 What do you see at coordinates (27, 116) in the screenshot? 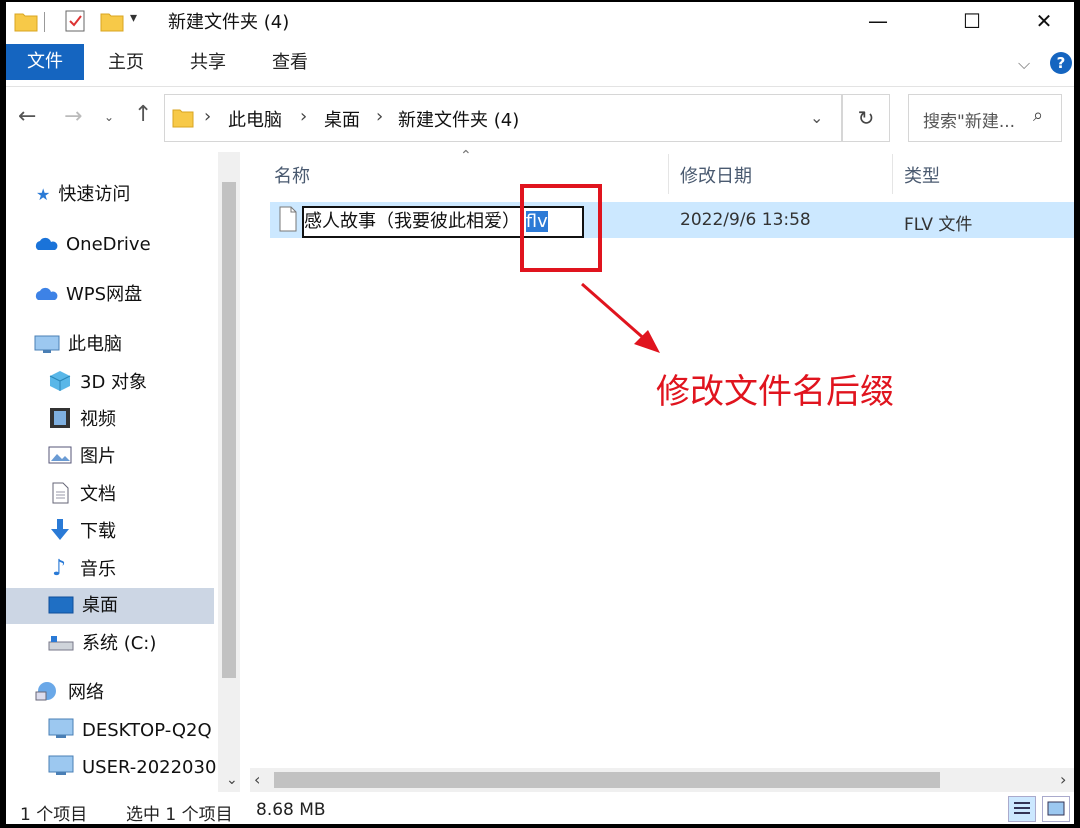
I see `back-arrow-icon: ←` at bounding box center [27, 116].